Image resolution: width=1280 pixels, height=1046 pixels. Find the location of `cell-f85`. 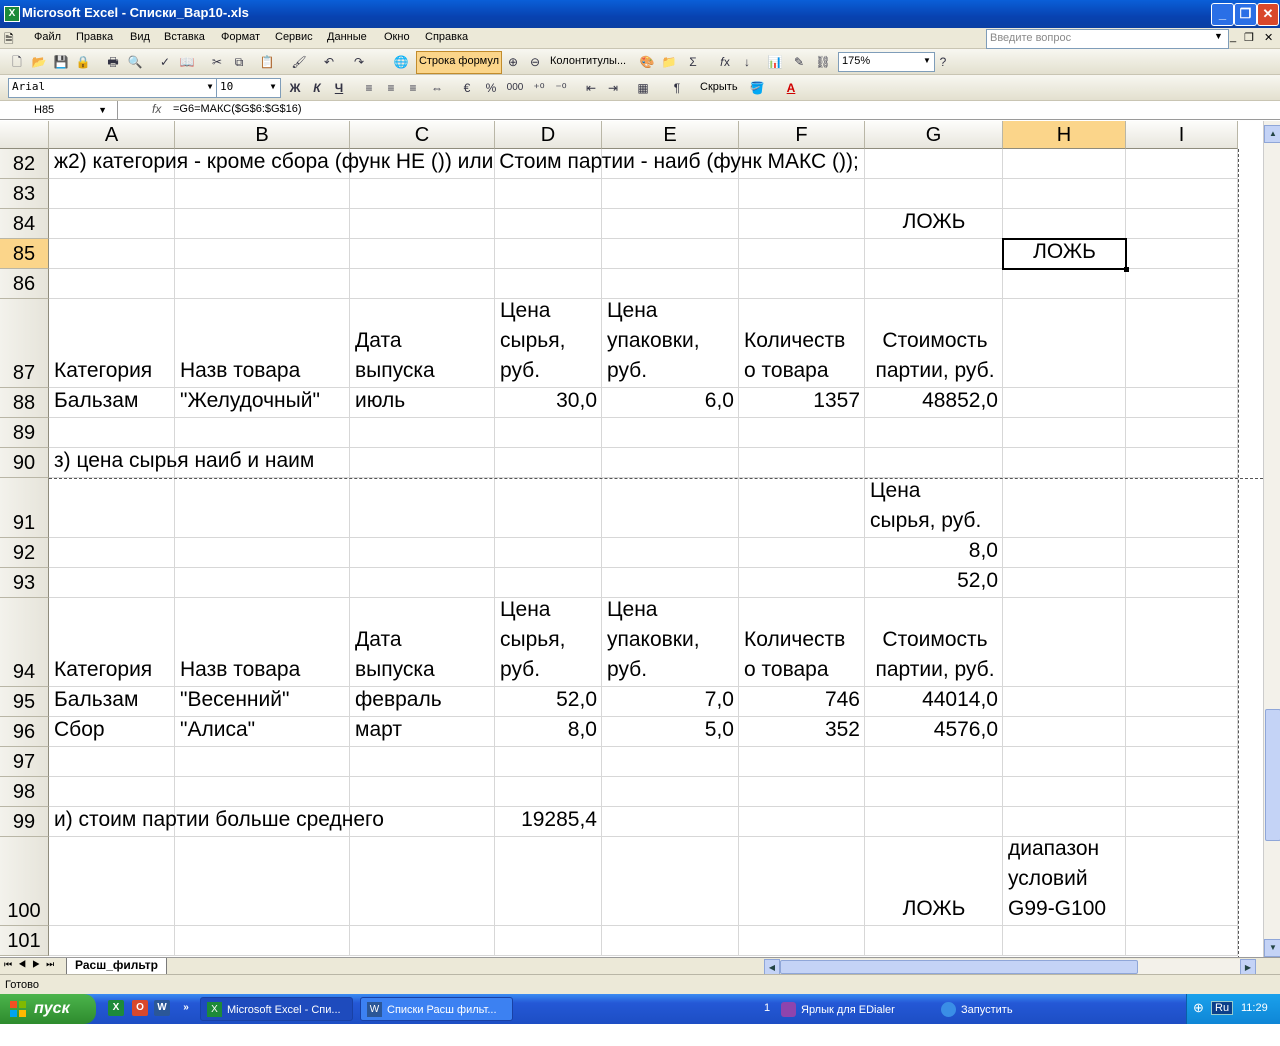

cell-f85 is located at coordinates (802, 254).